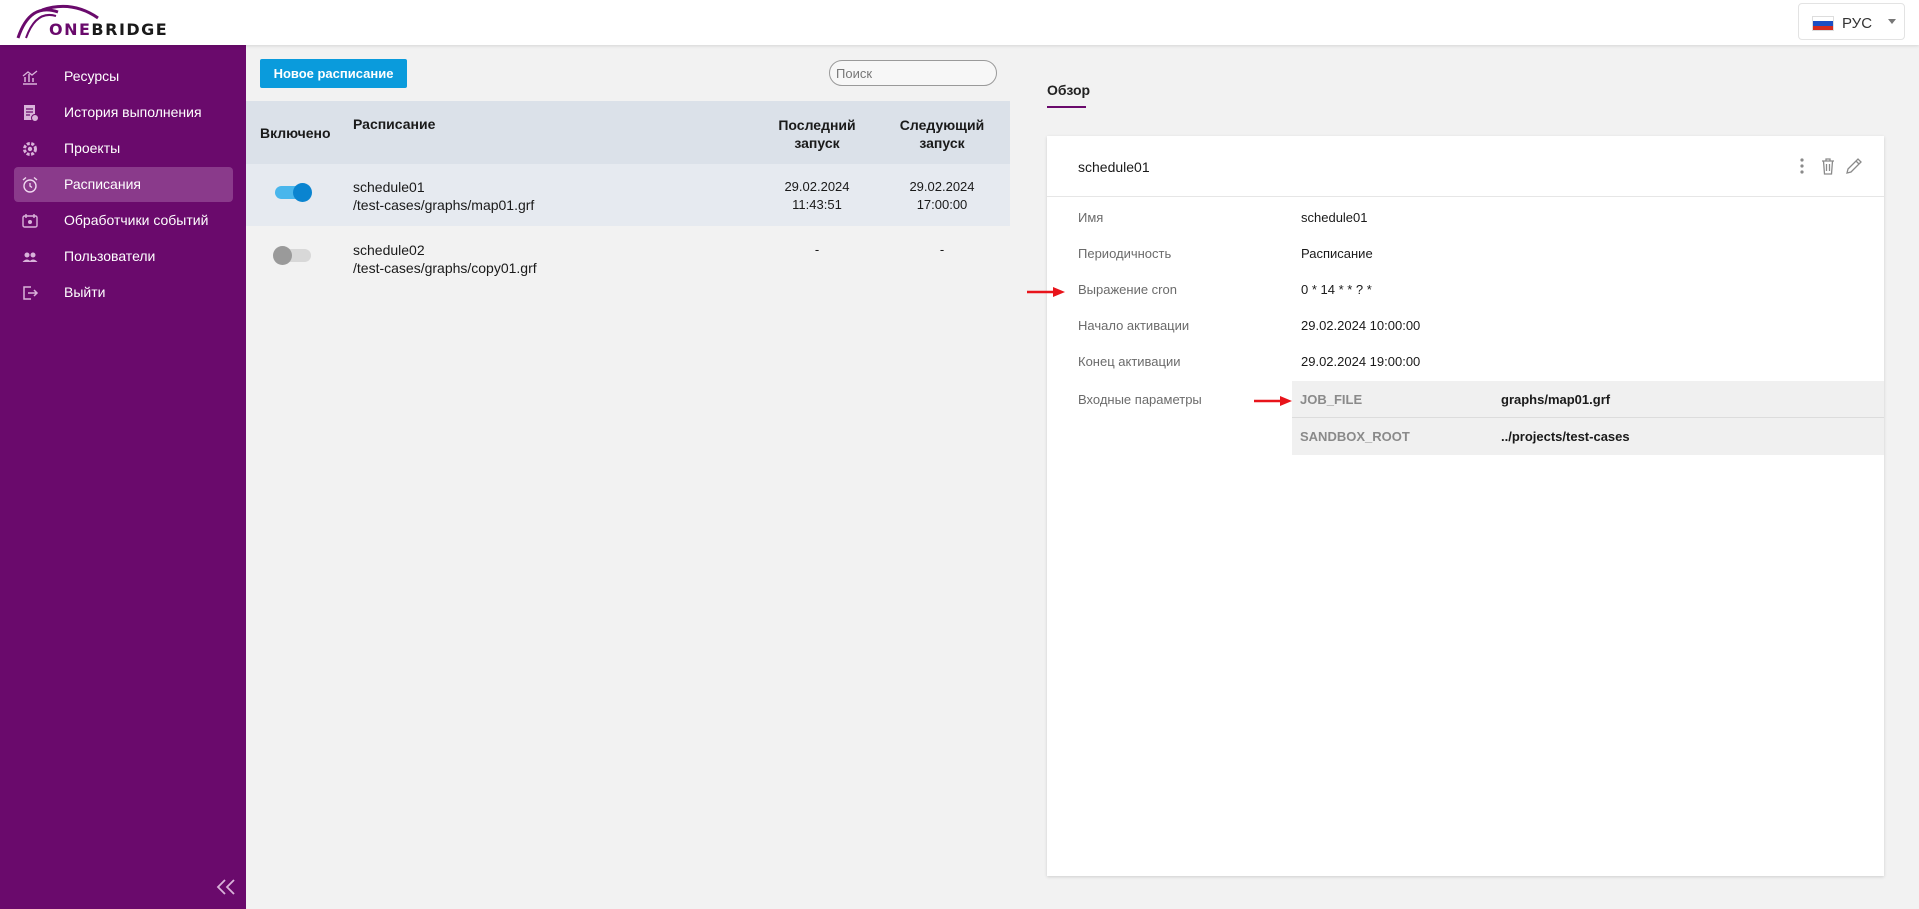 This screenshot has width=1919, height=909. I want to click on last-run-cell: 29.02.2024 11:43:51, so click(817, 195).